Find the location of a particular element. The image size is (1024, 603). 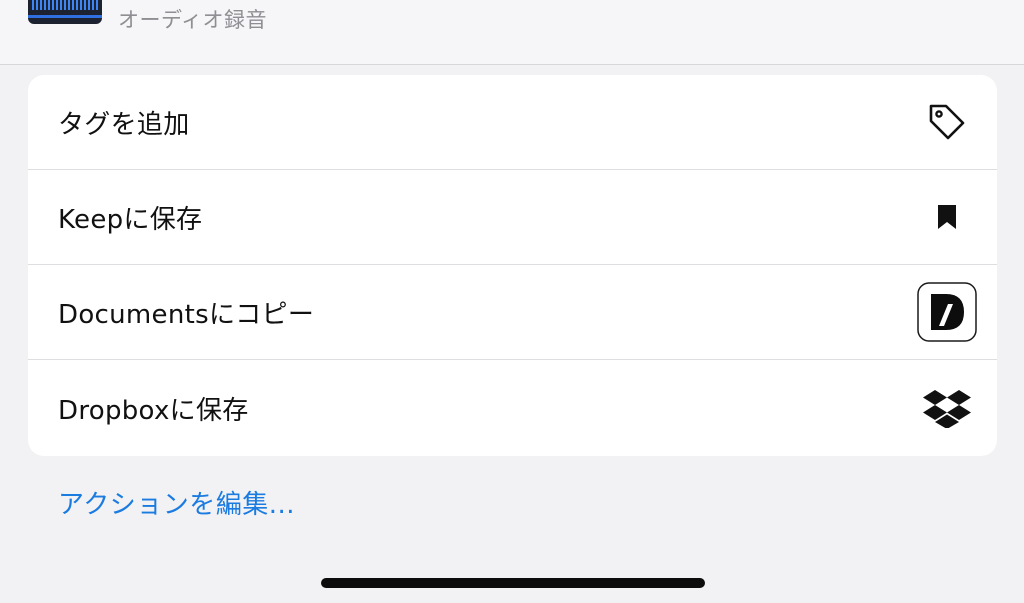

documents-app-icon is located at coordinates (947, 312).